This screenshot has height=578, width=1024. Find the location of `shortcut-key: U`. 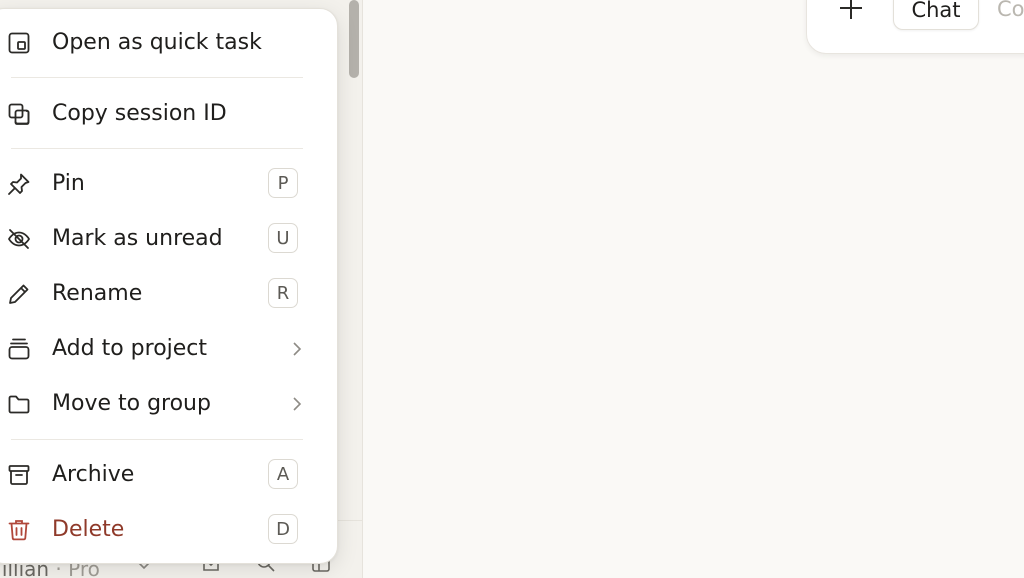

shortcut-key: U is located at coordinates (283, 238).